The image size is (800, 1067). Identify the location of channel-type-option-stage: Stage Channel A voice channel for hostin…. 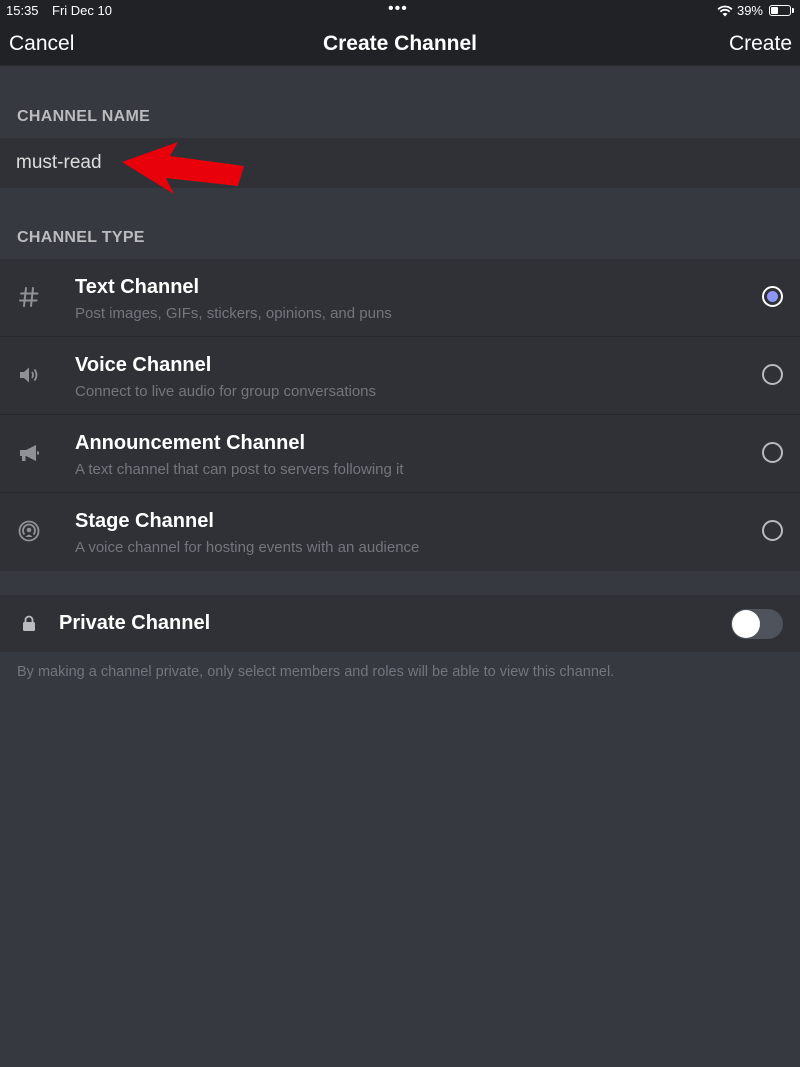
(400, 532).